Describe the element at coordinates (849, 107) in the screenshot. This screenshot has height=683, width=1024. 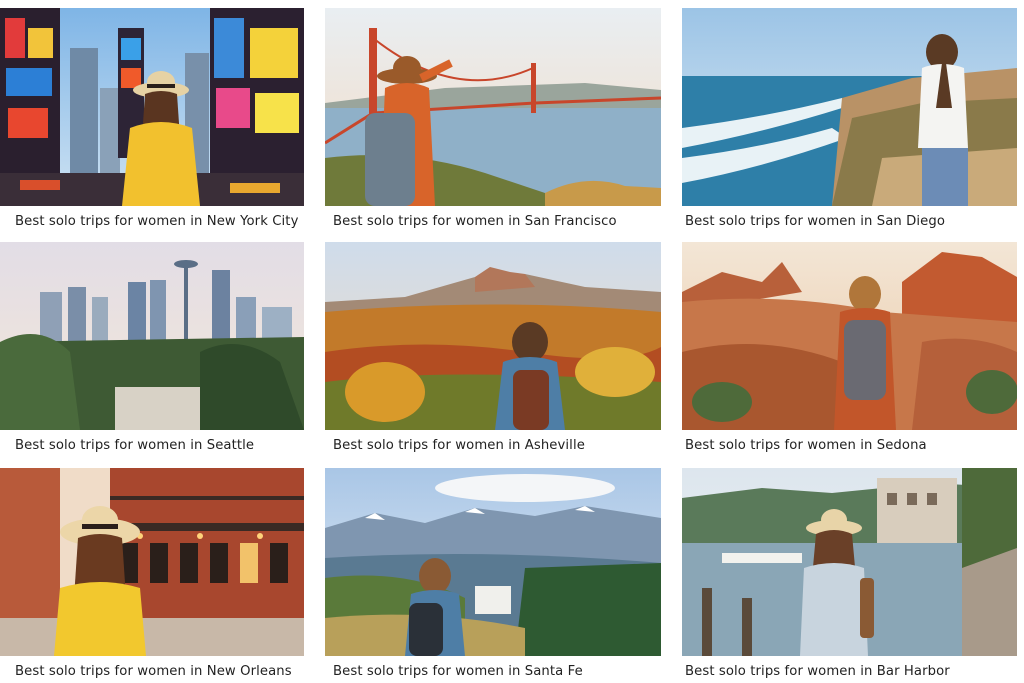
I see `san-diego-photo` at that location.